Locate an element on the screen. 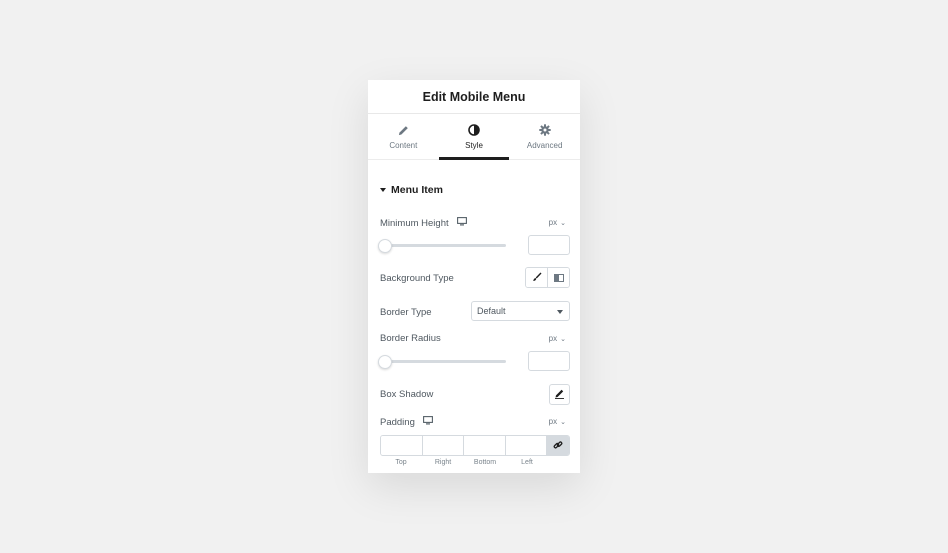 The image size is (948, 553). box-shadow-label: Box Shadow is located at coordinates (407, 394).